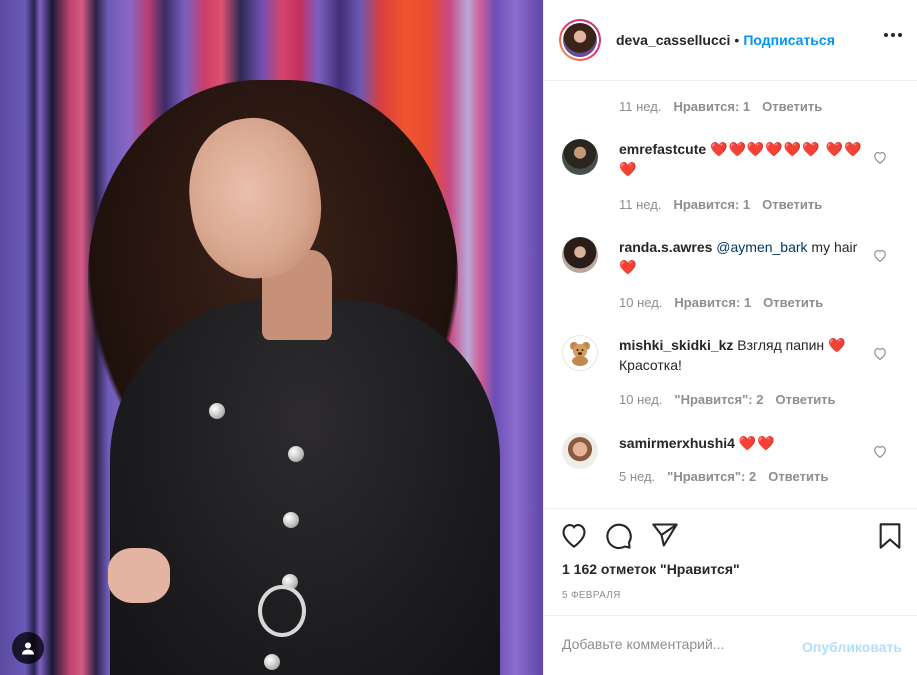  What do you see at coordinates (282, 611) in the screenshot?
I see `photo-belt-buckle` at bounding box center [282, 611].